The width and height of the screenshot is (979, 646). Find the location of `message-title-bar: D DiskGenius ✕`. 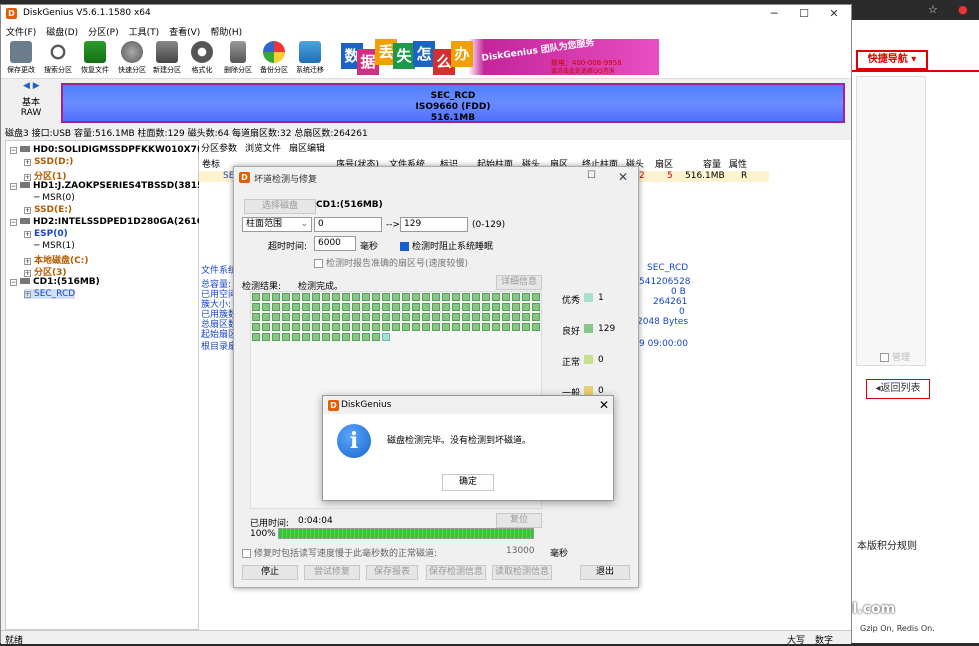

message-title-bar: D DiskGenius ✕ is located at coordinates (468, 405).